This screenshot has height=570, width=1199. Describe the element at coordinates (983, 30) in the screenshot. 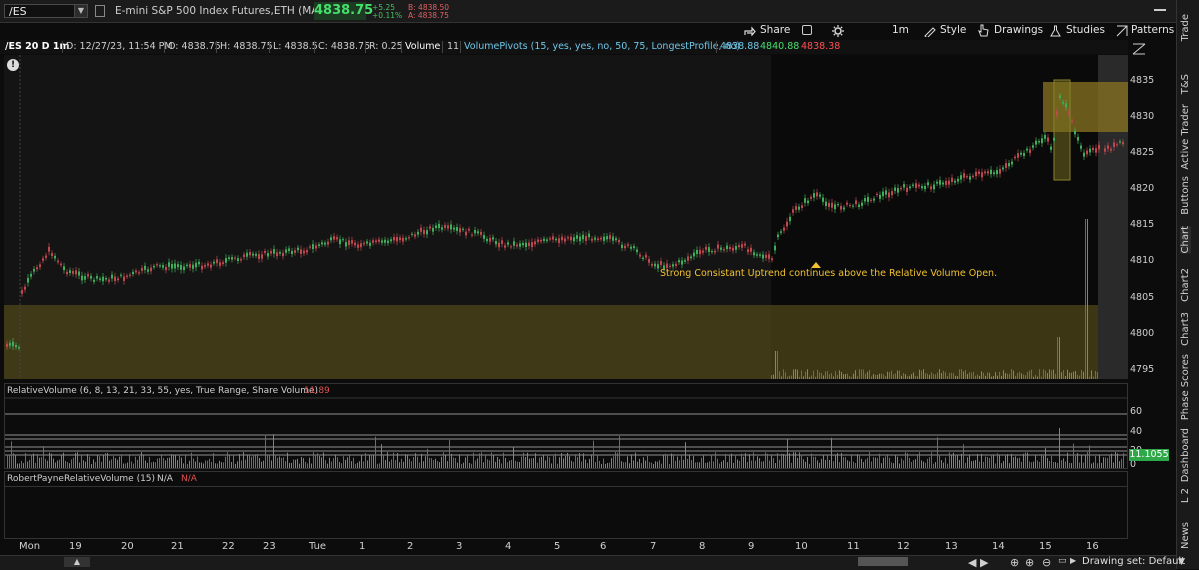

I see `pointer-icon` at that location.